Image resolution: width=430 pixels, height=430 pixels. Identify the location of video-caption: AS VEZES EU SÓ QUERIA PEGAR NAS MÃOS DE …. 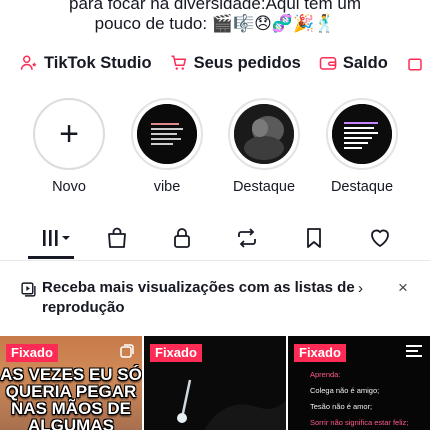
(71, 397).